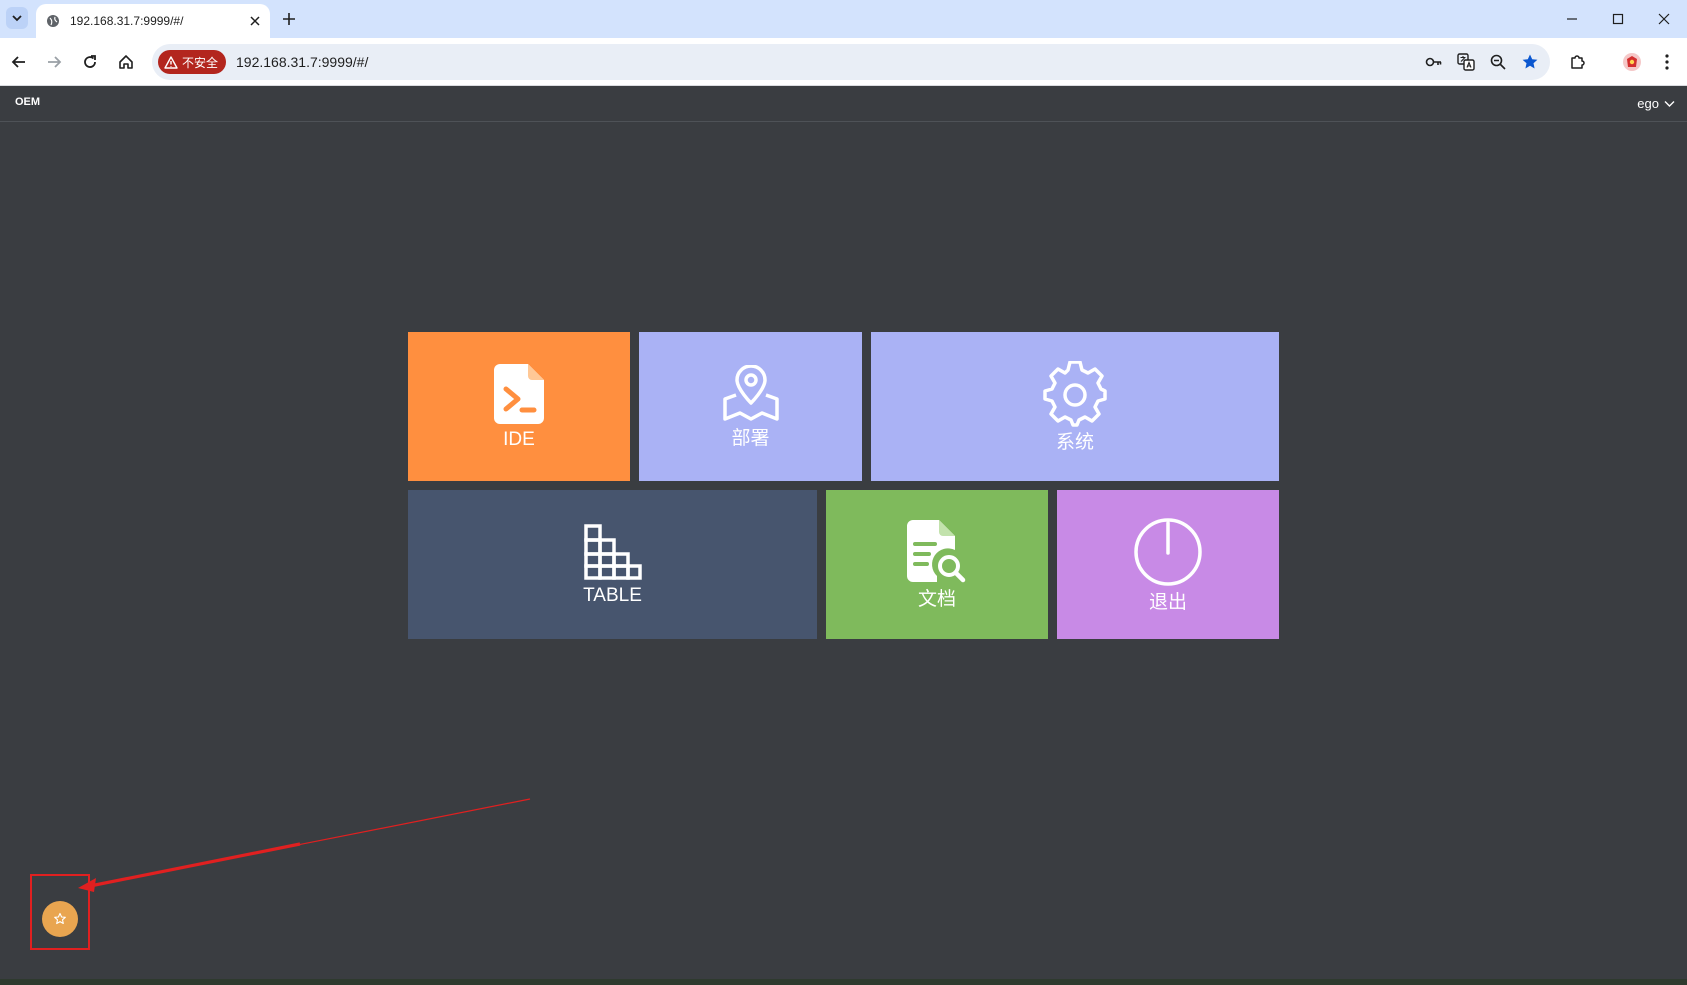 This screenshot has height=985, width=1687. I want to click on warning-icon, so click(171, 62).